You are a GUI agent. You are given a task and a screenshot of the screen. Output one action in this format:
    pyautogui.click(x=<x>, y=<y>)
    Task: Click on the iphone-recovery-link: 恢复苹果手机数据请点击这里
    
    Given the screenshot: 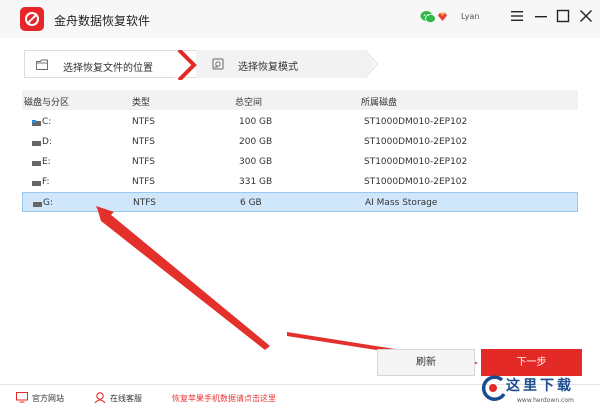 What is the action you would take?
    pyautogui.click(x=224, y=398)
    